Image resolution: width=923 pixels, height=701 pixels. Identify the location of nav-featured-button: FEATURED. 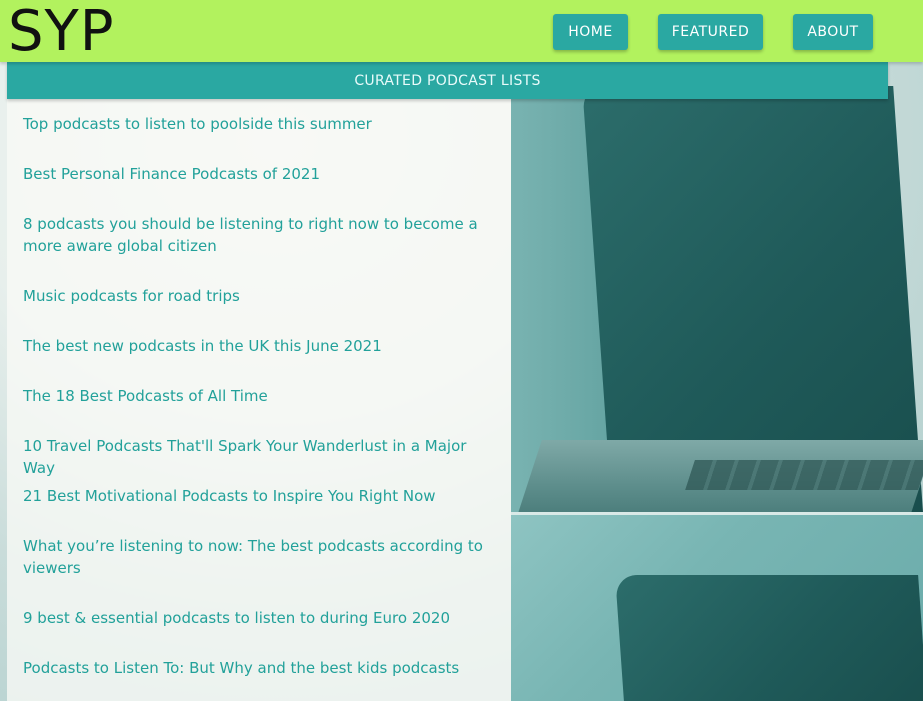
(710, 32).